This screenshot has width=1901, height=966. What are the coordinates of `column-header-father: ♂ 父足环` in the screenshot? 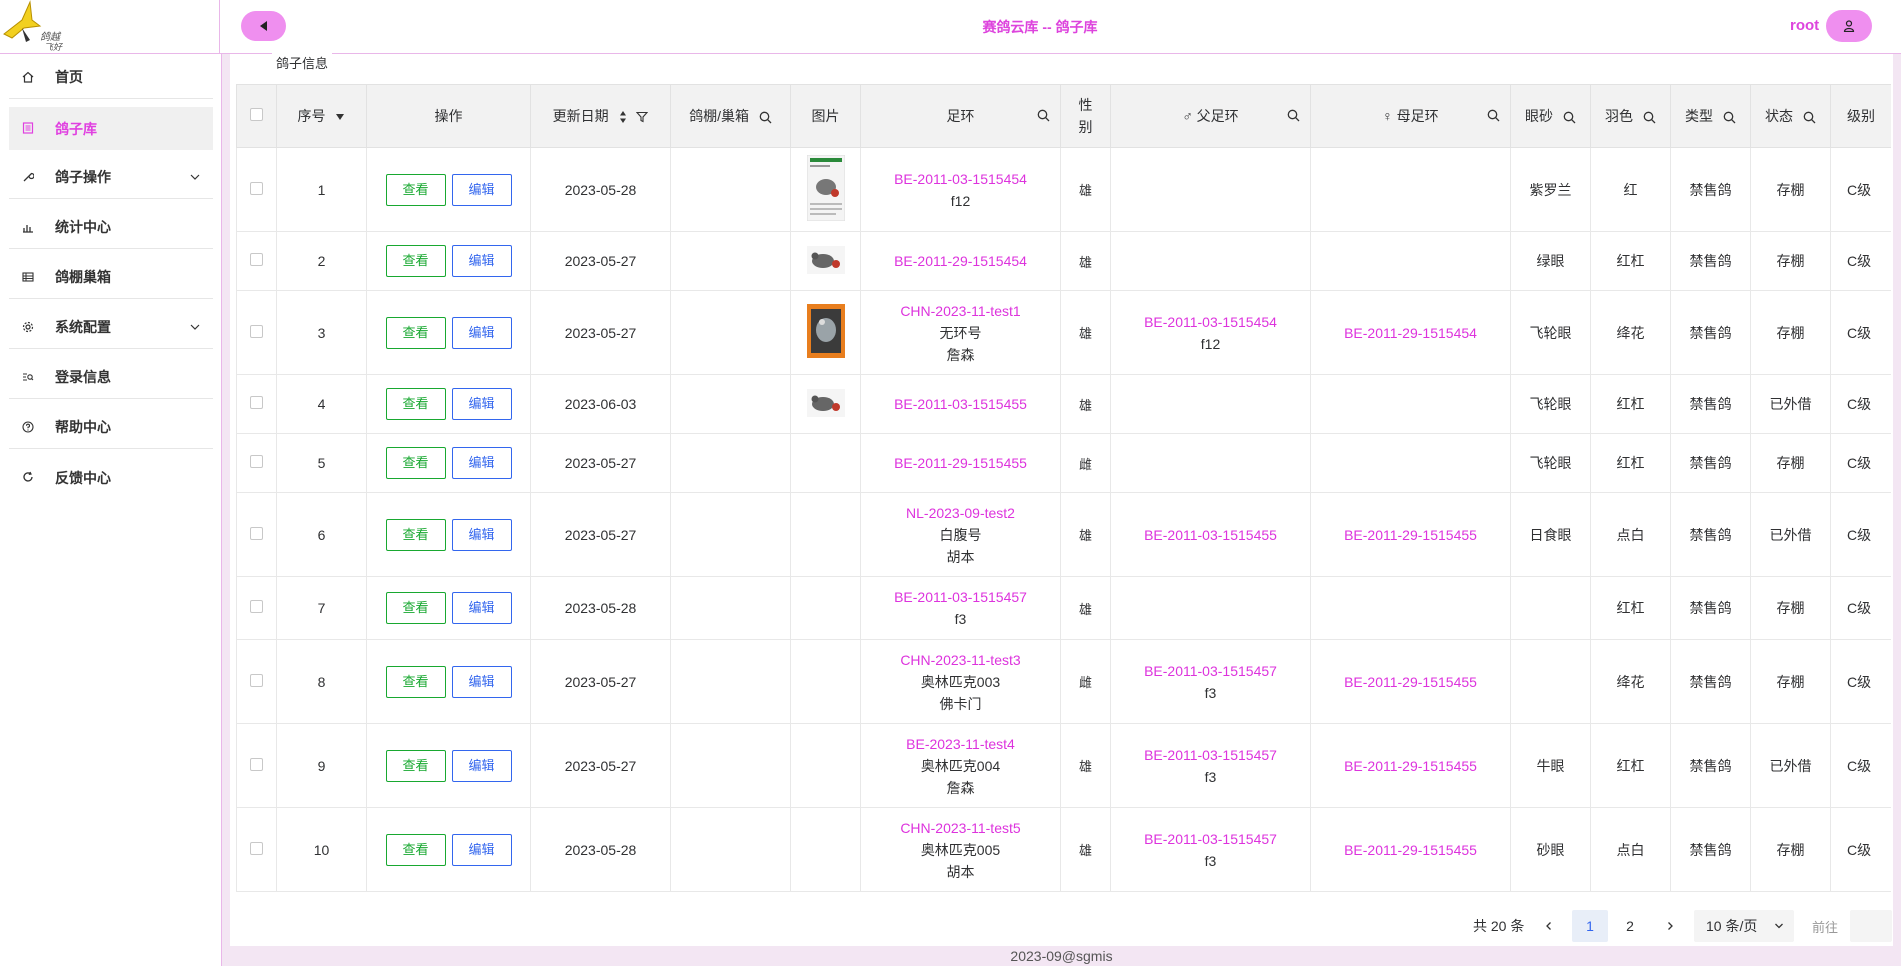 It's located at (1210, 116).